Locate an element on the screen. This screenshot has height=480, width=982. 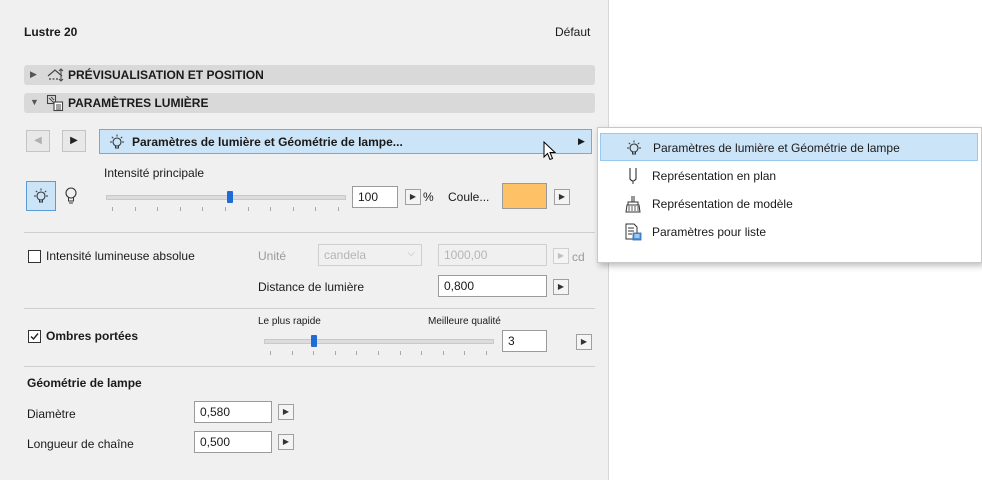
shadow-quality-input: 3 is located at coordinates (524, 341).